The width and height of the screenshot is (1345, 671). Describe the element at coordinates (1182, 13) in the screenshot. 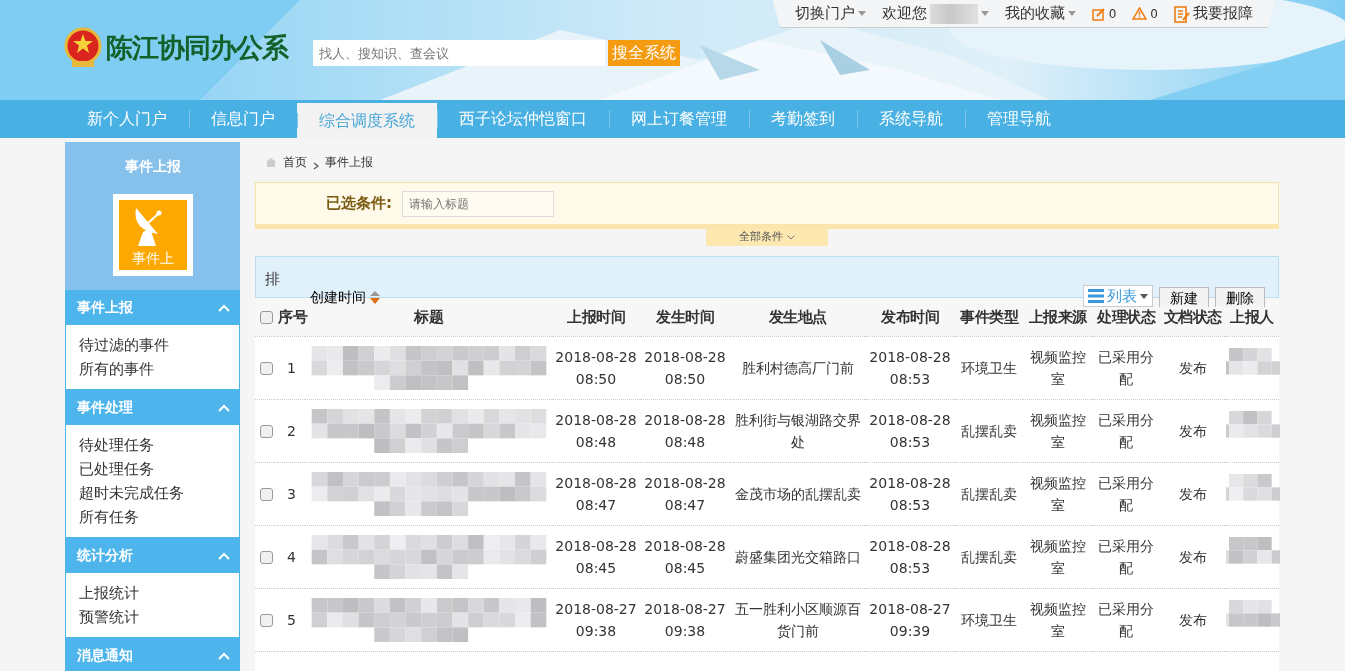

I see `clipboard-icon` at that location.